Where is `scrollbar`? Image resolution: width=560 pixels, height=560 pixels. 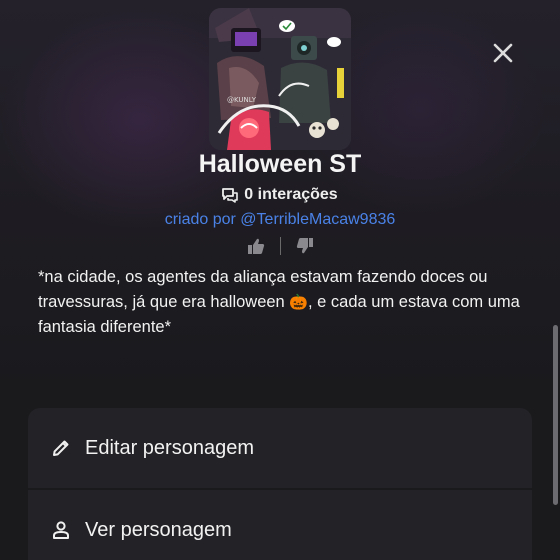 scrollbar is located at coordinates (555, 415).